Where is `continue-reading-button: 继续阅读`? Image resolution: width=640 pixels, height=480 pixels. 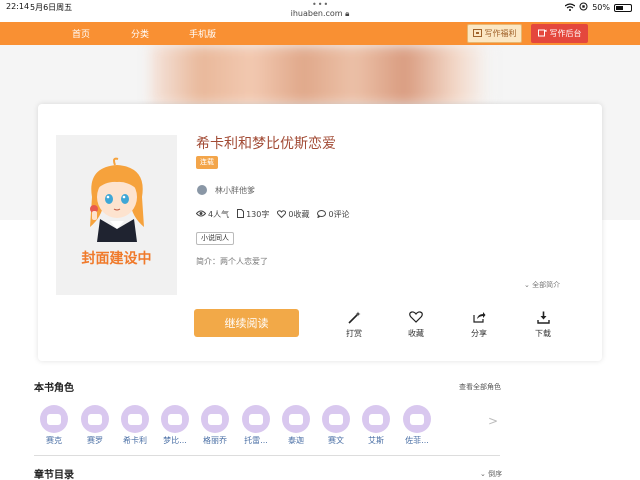
continue-reading-button: 继续阅读 is located at coordinates (246, 323).